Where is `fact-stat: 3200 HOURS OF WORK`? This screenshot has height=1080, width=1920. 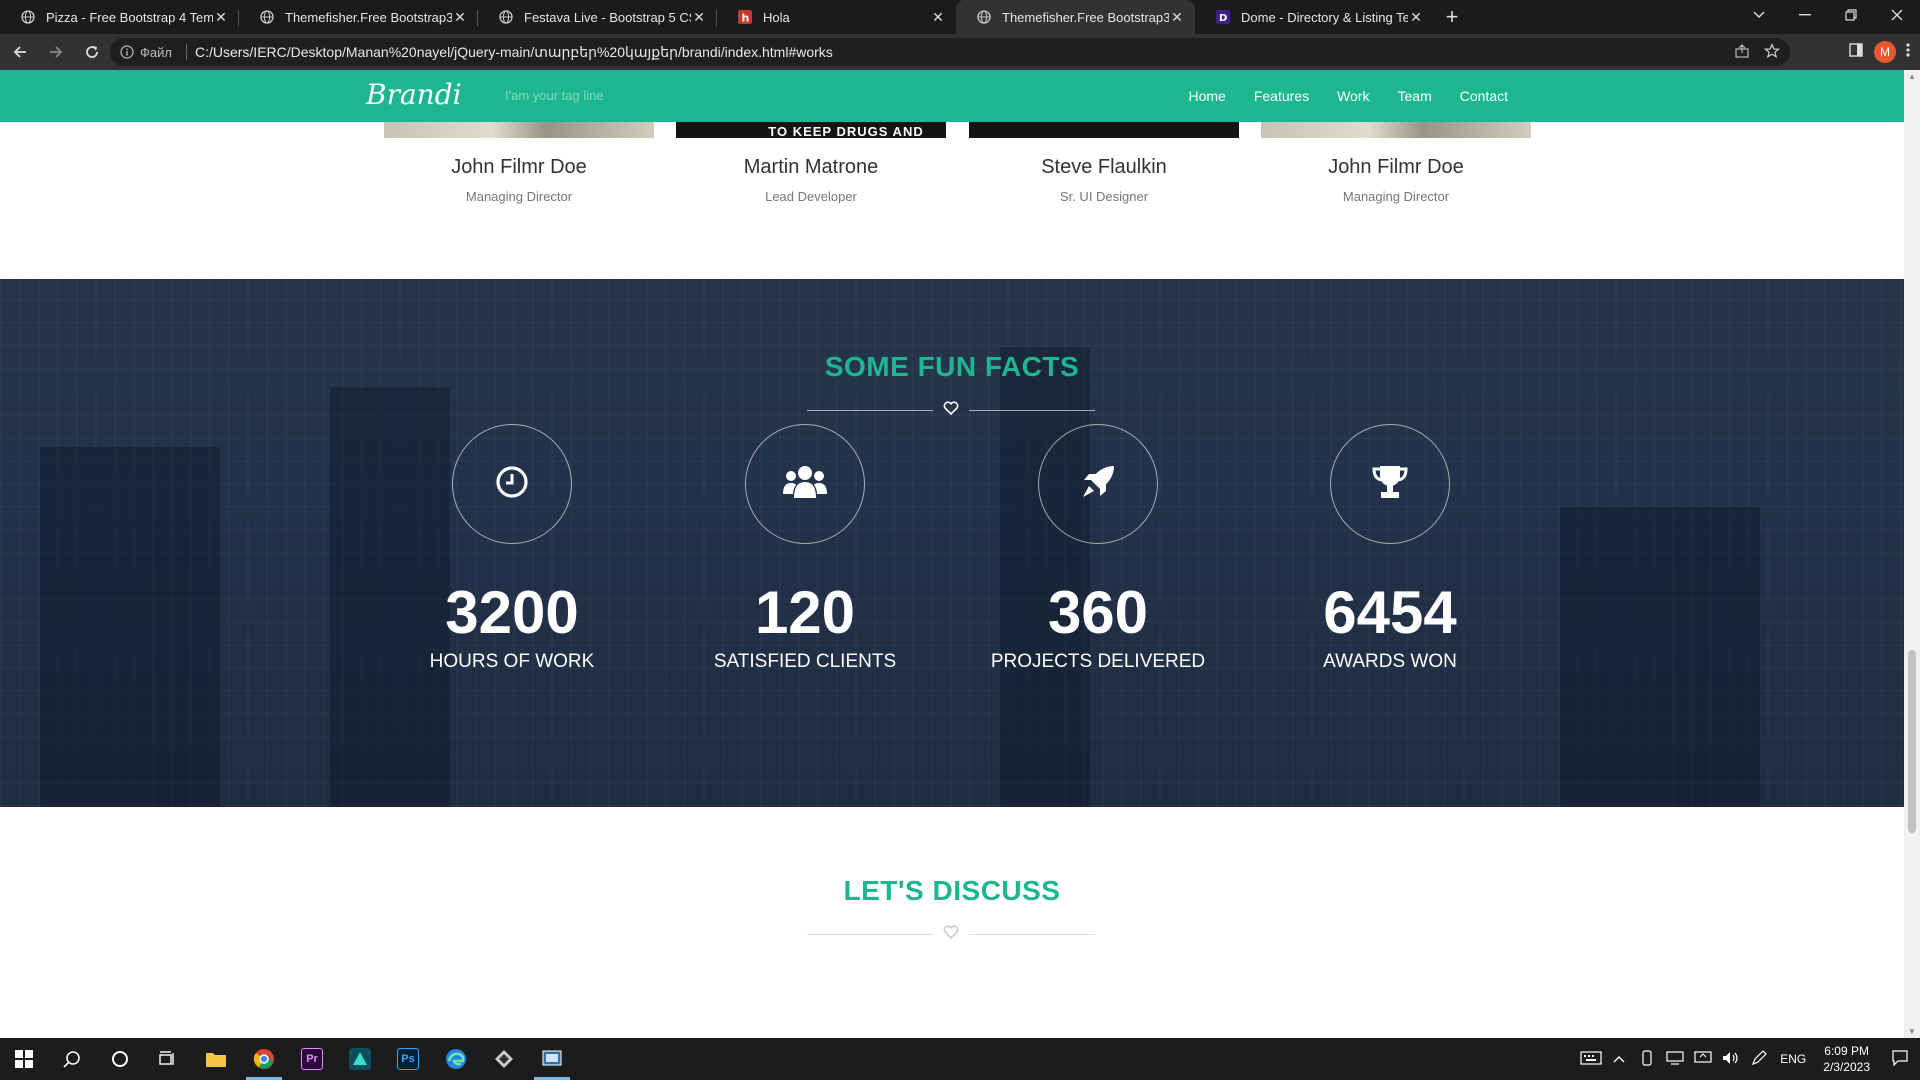
fact-stat: 3200 HOURS OF WORK is located at coordinates (512, 548).